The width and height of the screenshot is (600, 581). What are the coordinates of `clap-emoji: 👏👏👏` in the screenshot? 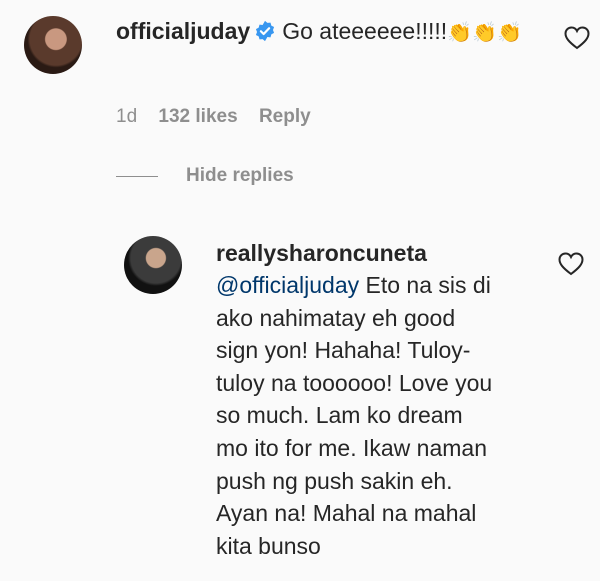 It's located at (484, 33).